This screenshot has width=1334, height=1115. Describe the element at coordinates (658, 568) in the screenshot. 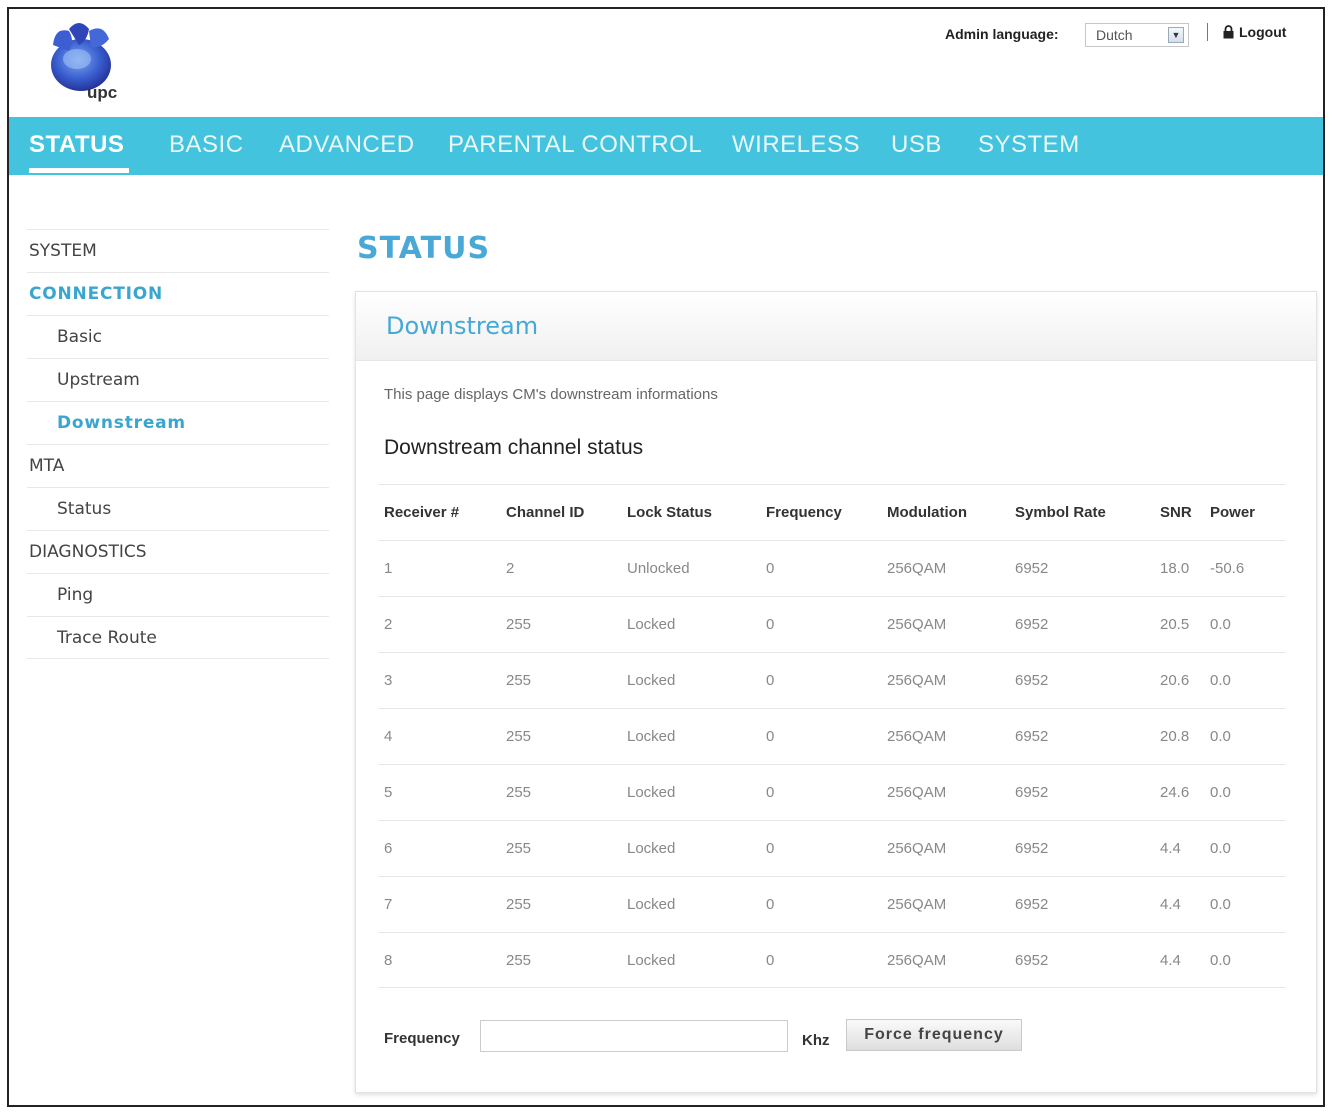

I see `table-cell: Unlocked` at that location.